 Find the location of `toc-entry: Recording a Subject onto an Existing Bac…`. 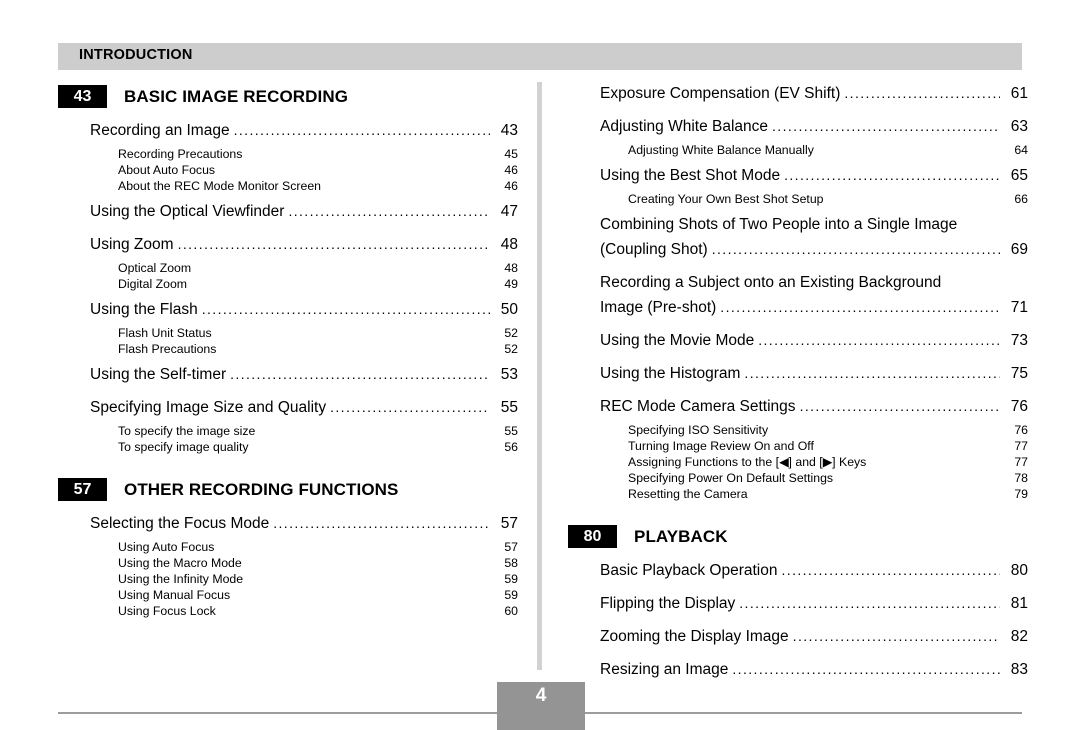

toc-entry: Recording a Subject onto an Existing Bac… is located at coordinates (798, 286).